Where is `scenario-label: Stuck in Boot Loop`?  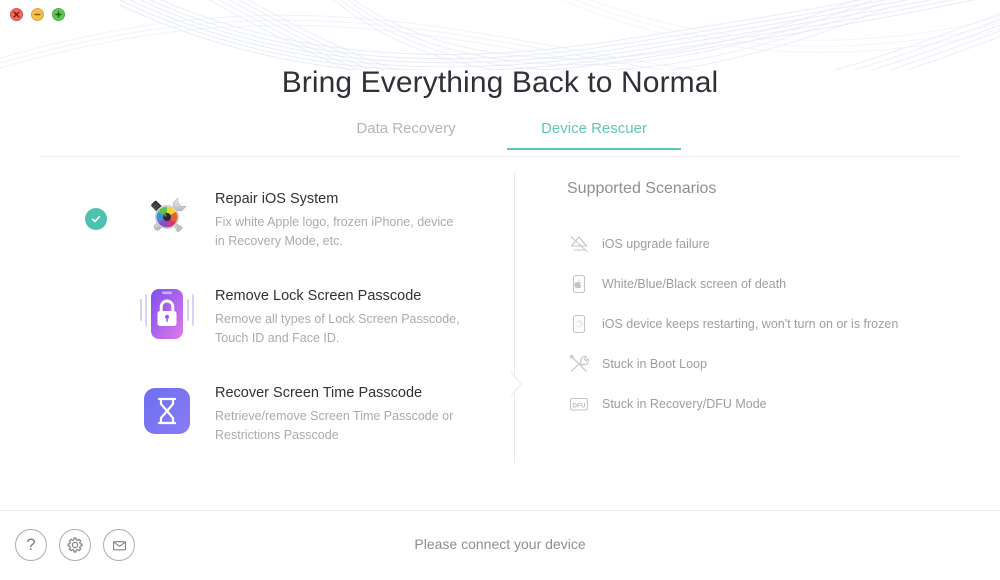
scenario-label: Stuck in Boot Loop is located at coordinates (654, 364).